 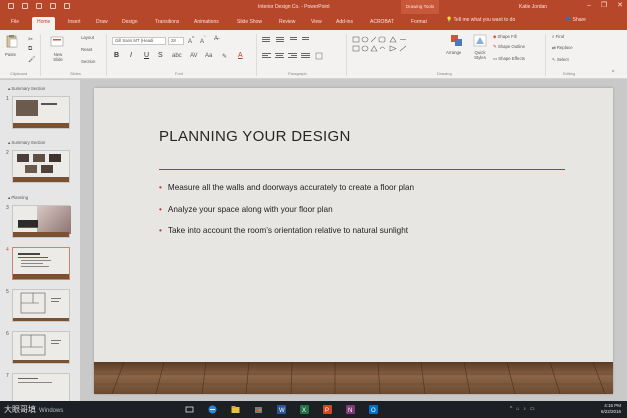 What do you see at coordinates (206, 23) in the screenshot?
I see `tab-animations: Animations` at bounding box center [206, 23].